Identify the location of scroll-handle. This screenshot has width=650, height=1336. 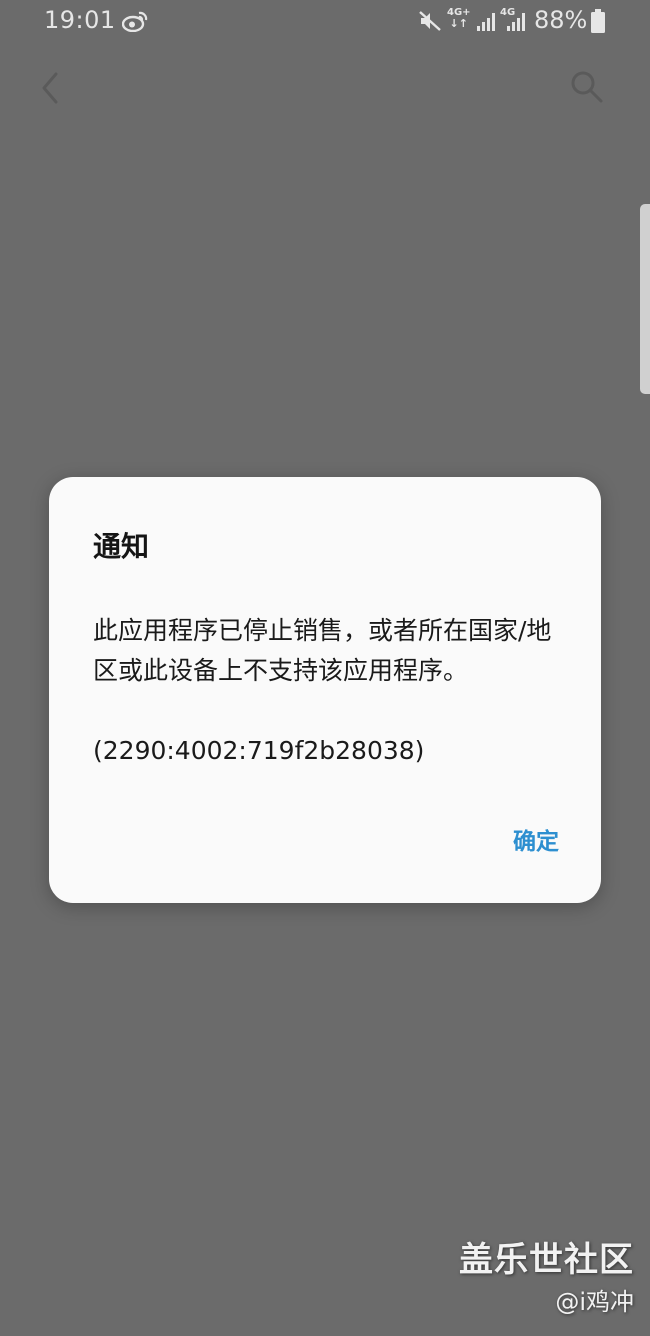
(645, 299).